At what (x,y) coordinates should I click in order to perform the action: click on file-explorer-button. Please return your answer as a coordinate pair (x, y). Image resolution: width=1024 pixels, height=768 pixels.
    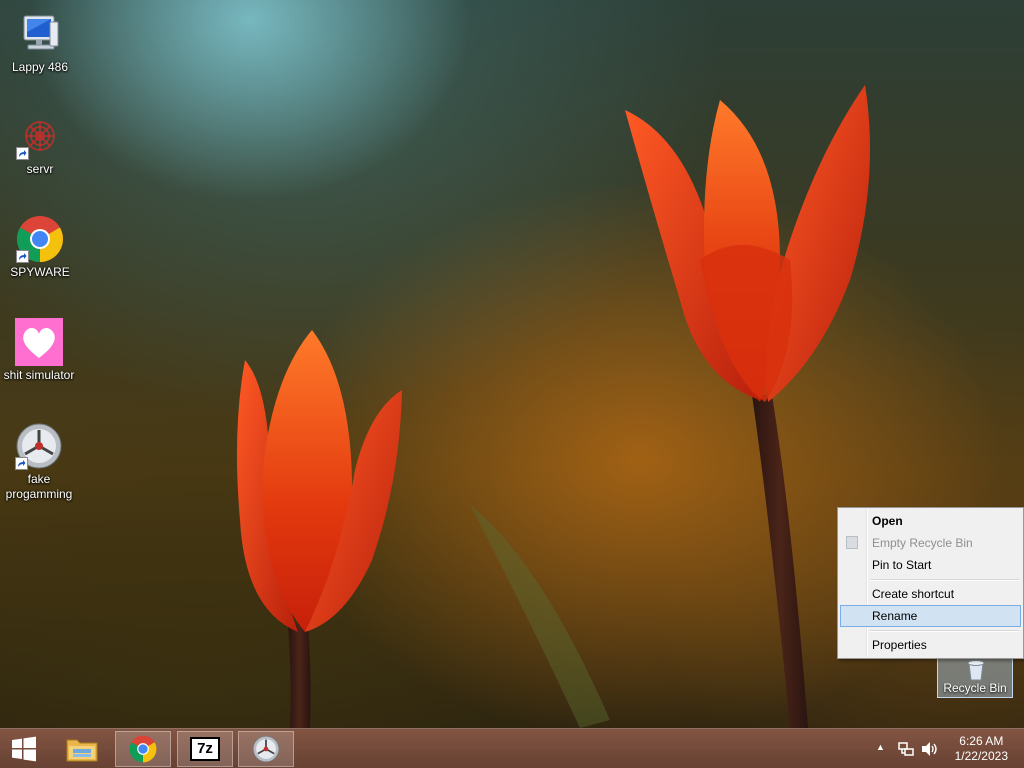
    Looking at the image, I should click on (82, 749).